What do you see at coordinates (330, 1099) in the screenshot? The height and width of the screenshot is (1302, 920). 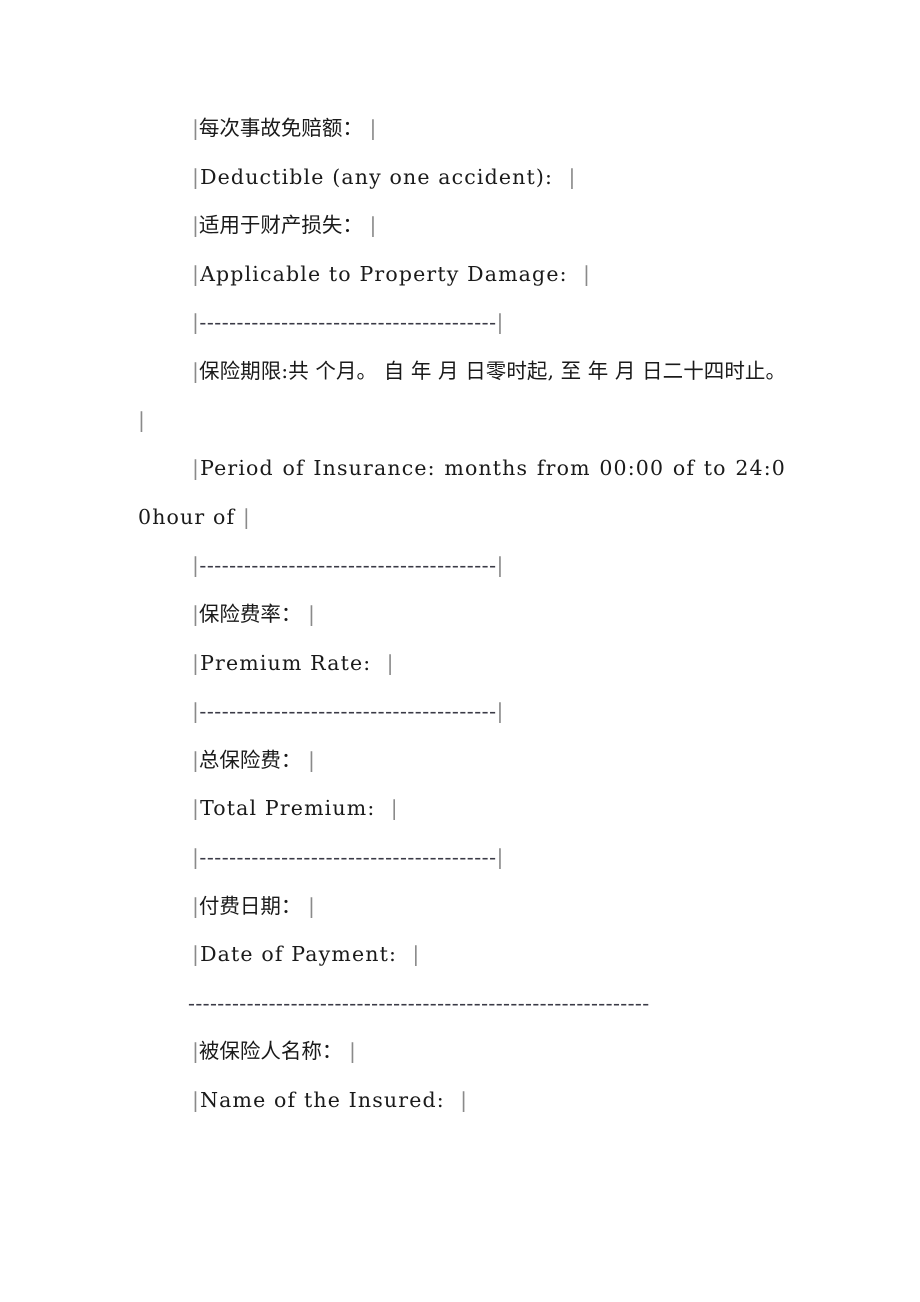 I see `line-name-of-insured-en: |Name of the Insured: |` at bounding box center [330, 1099].